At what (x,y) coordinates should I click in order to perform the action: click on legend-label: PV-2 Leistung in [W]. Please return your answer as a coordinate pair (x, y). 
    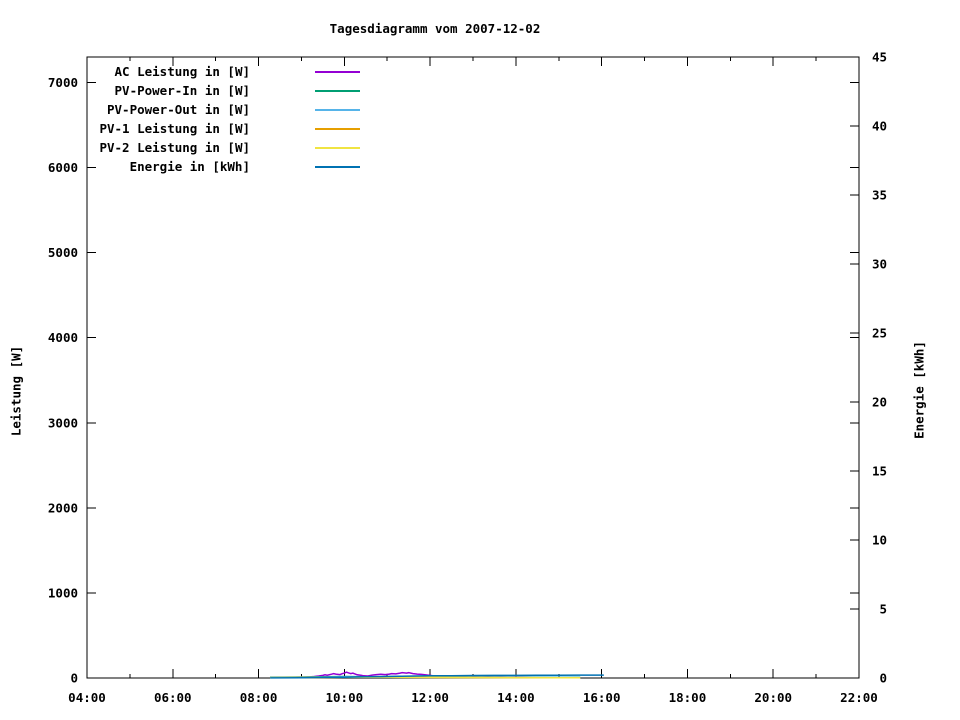
    Looking at the image, I should click on (174, 147).